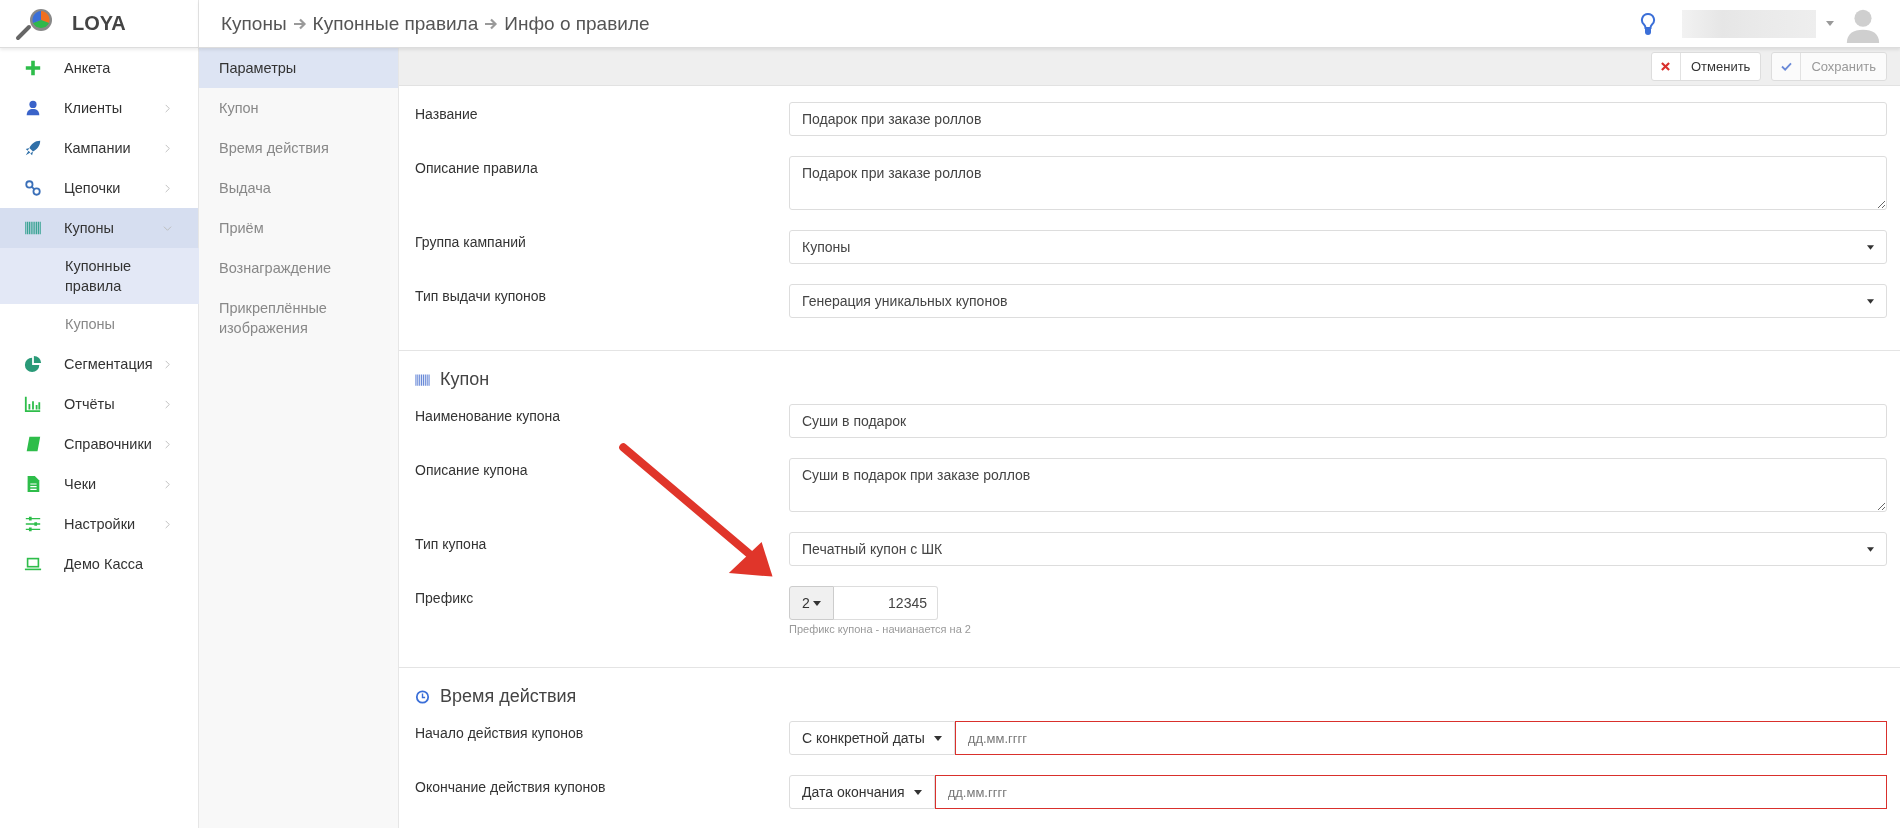 The height and width of the screenshot is (828, 1900). What do you see at coordinates (99, 228) in the screenshot?
I see `sidebar-item: Купоны` at bounding box center [99, 228].